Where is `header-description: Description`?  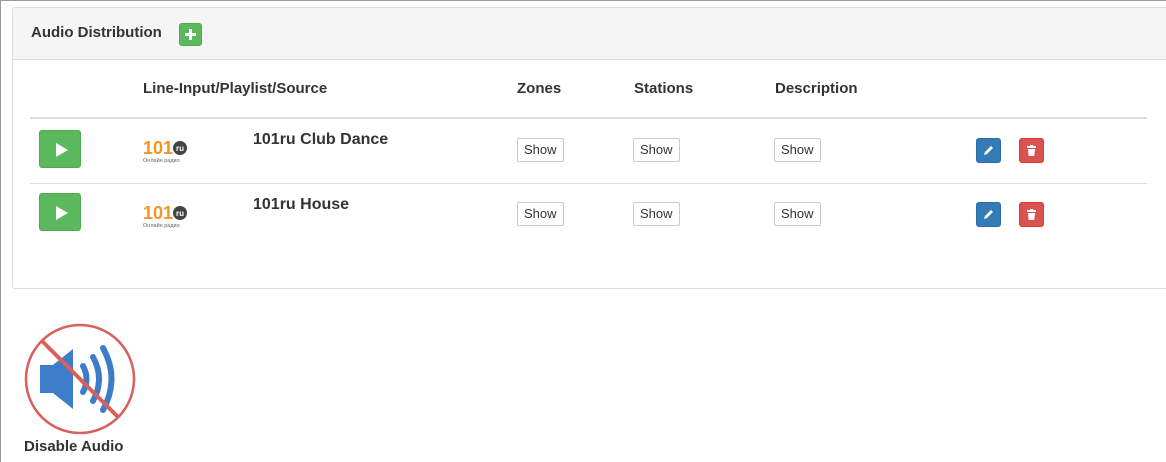 header-description: Description is located at coordinates (816, 88).